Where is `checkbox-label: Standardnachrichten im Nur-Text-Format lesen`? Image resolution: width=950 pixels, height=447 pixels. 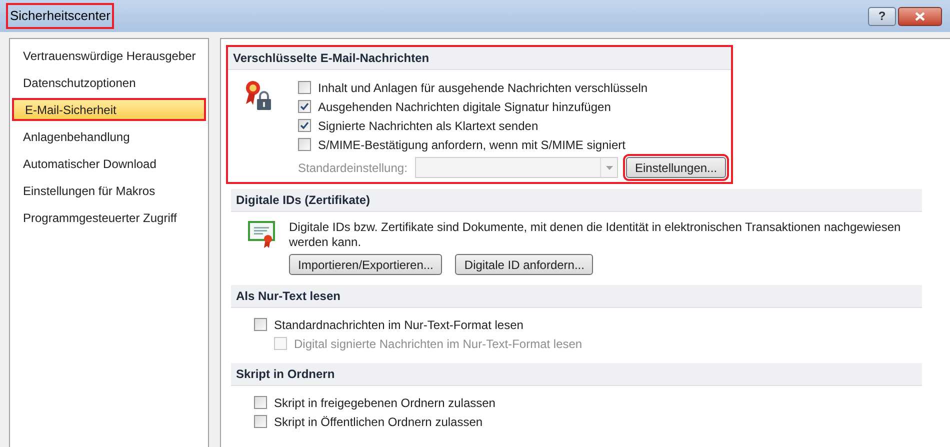
checkbox-label: Standardnachrichten im Nur-Text-Format lesen is located at coordinates (399, 325).